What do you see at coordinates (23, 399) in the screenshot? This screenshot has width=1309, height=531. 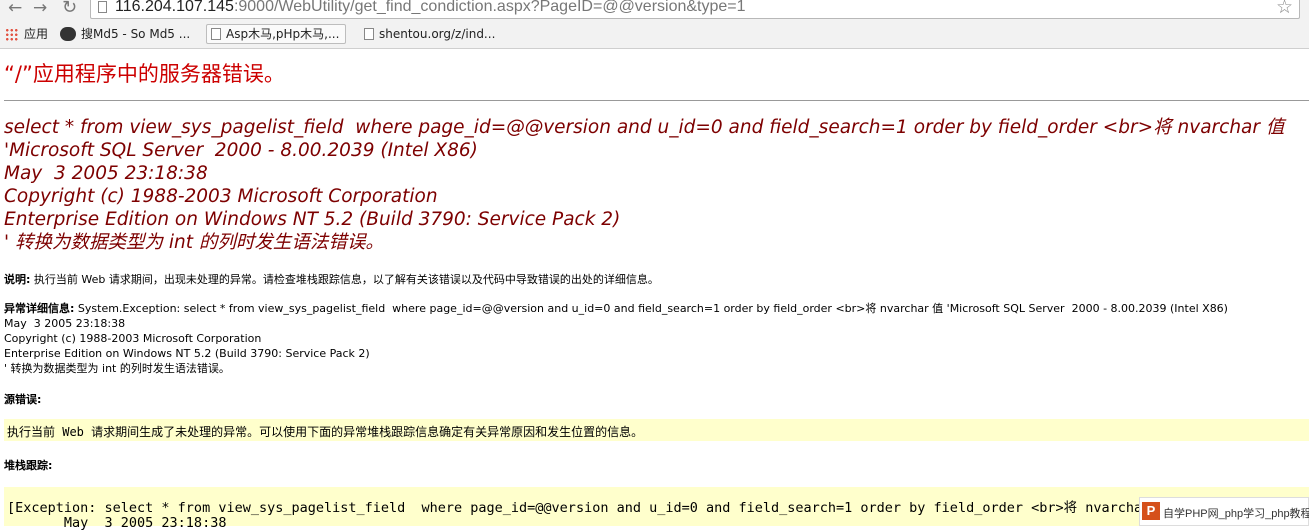 I see `source-error-heading: 源错误:` at bounding box center [23, 399].